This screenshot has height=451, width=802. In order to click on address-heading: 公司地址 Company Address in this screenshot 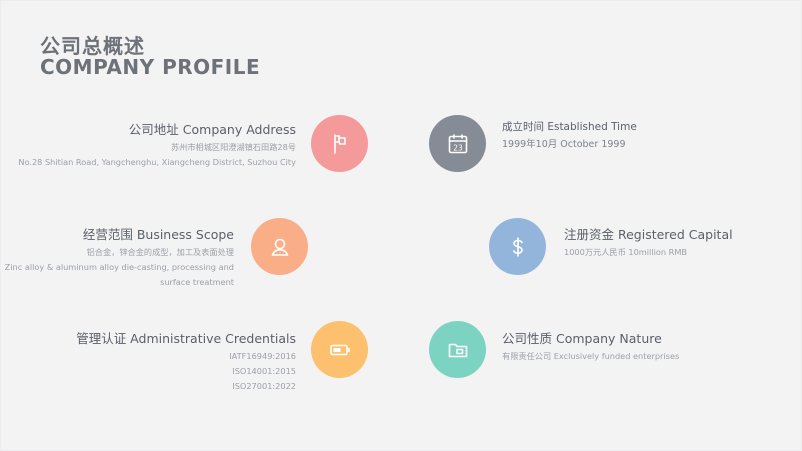, I will do `click(212, 129)`.